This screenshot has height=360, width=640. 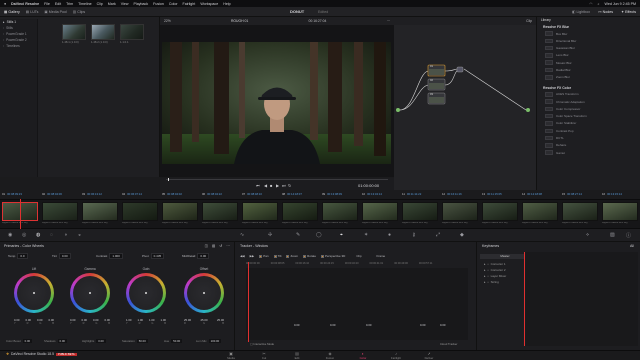 What do you see at coordinates (524, 299) in the screenshot?
I see `keyframe-playhead` at bounding box center [524, 299].